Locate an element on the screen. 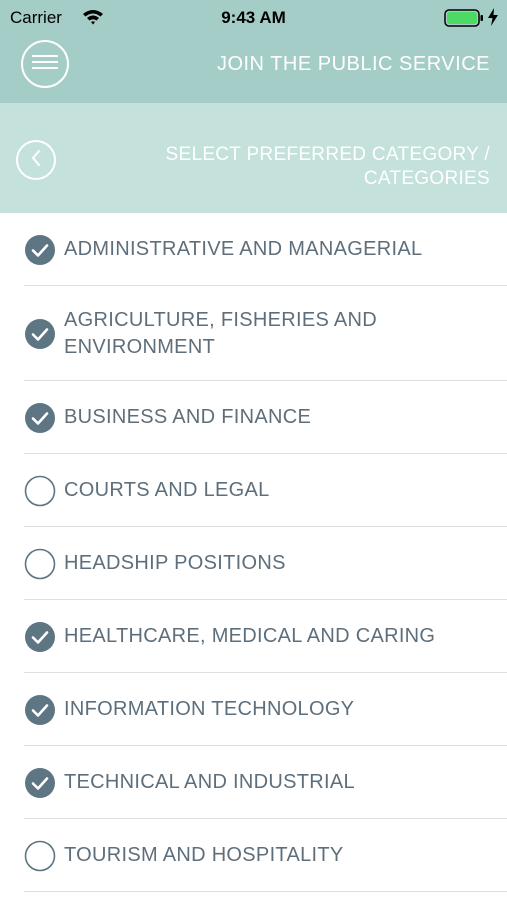  category-label: ADMINISTRATIVE AND MANAGERIAL is located at coordinates (243, 249).